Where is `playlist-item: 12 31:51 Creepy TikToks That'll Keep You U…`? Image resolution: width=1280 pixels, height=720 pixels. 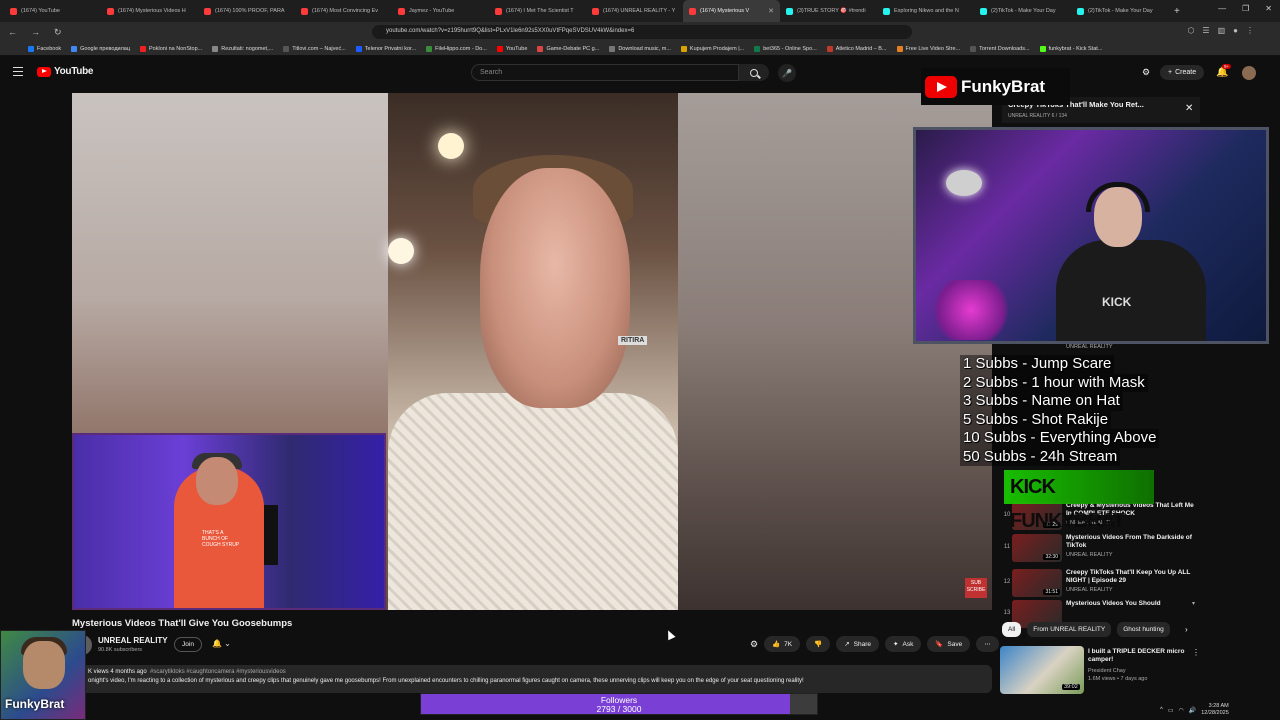
playlist-item: 12 31:51 Creepy TikToks That'll Keep You U… is located at coordinates (1101, 586).